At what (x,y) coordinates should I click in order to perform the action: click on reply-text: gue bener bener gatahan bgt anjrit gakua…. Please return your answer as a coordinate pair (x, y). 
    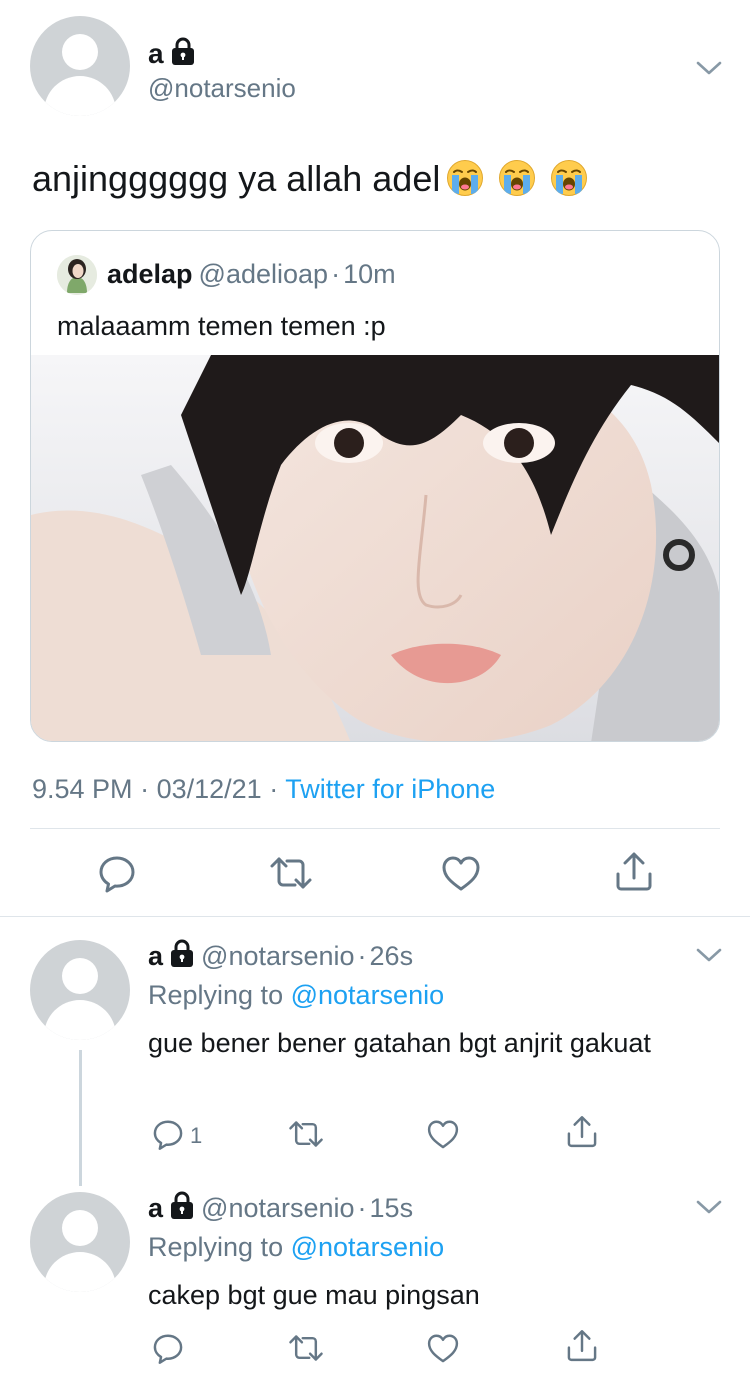
    Looking at the image, I should click on (399, 1043).